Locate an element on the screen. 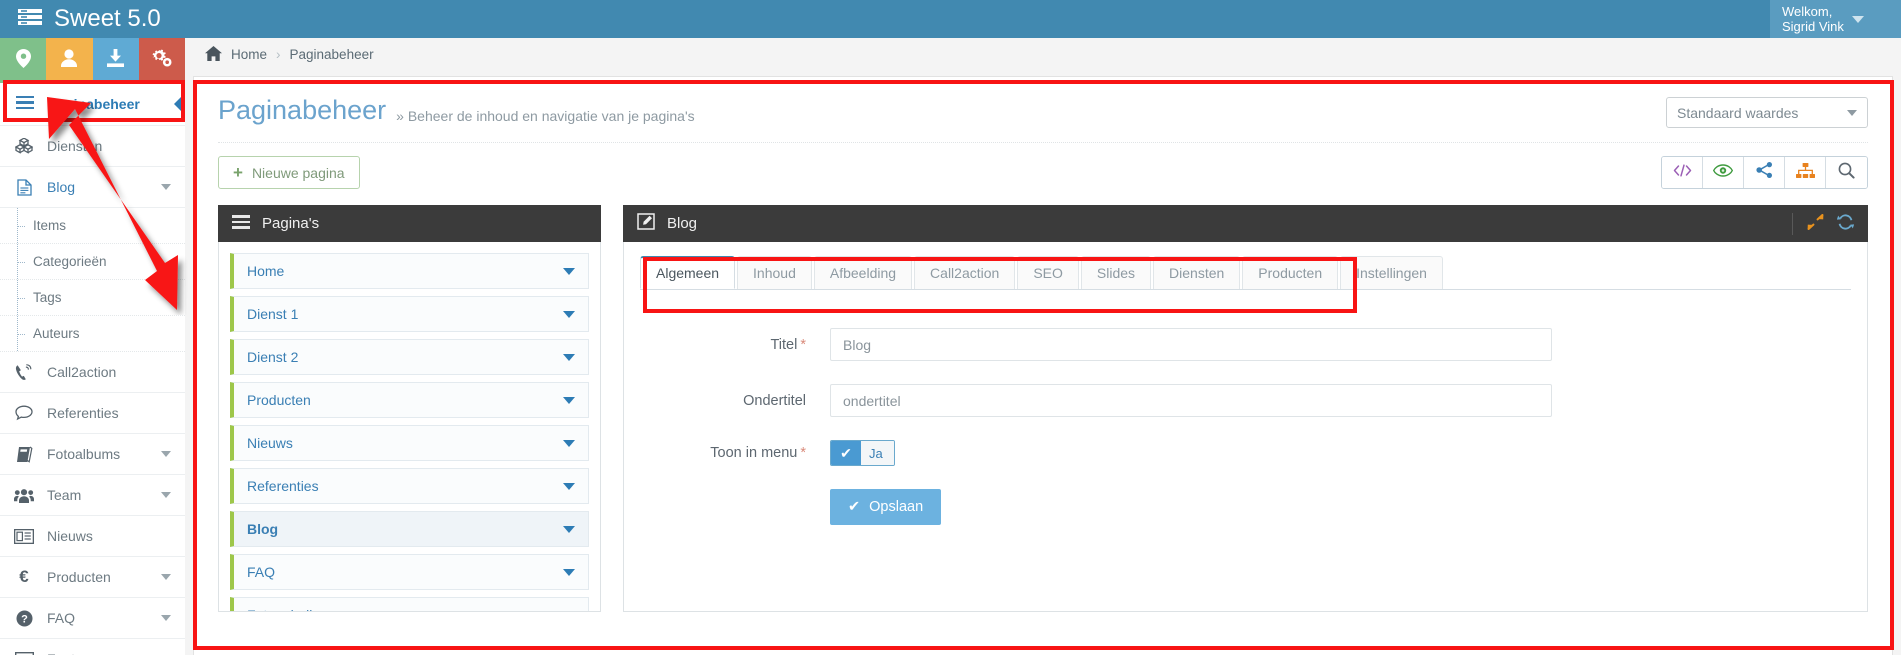  sidebar-item-label: Call2action is located at coordinates (82, 372).